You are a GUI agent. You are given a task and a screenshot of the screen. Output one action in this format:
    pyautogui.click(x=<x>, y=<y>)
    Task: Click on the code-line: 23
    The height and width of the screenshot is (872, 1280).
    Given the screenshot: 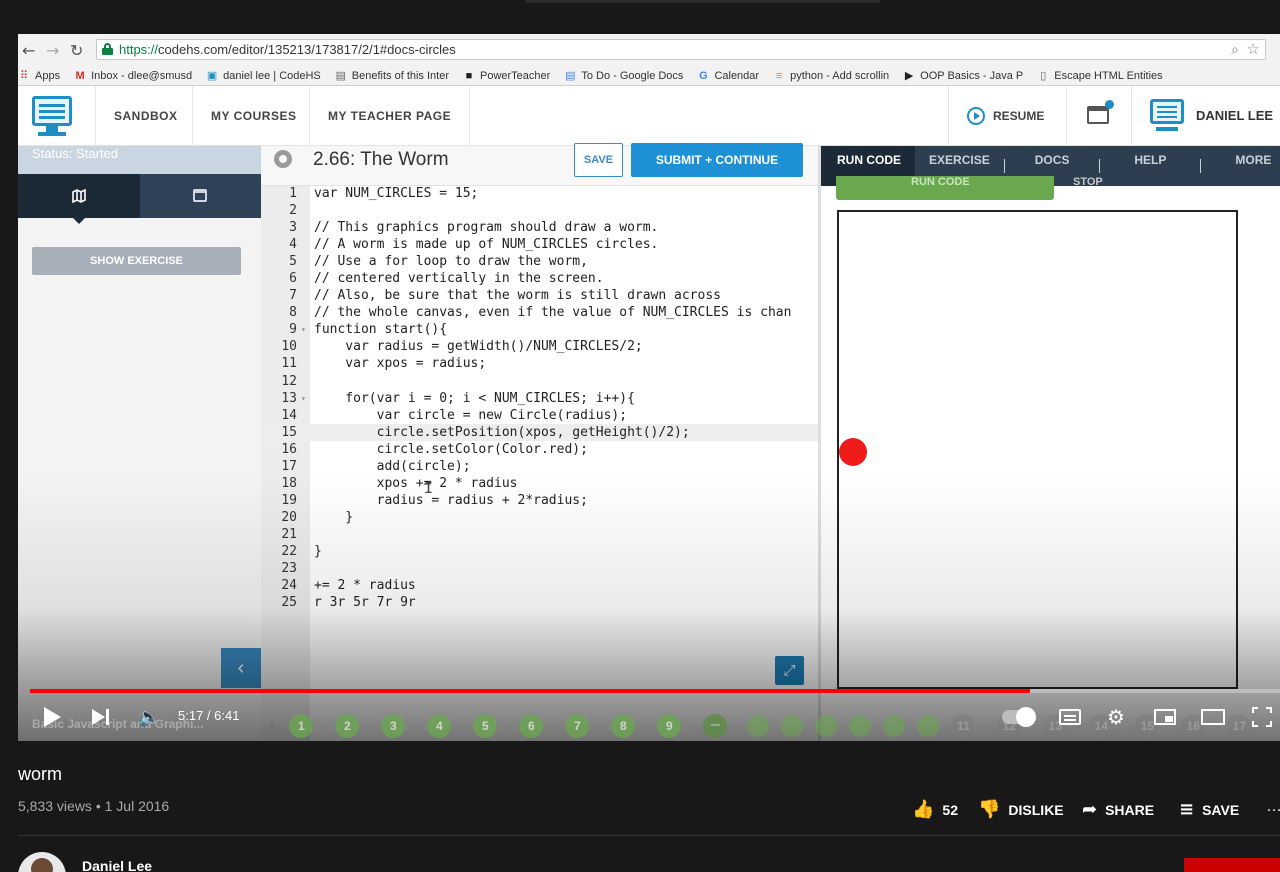 What is the action you would take?
    pyautogui.click(x=539, y=568)
    